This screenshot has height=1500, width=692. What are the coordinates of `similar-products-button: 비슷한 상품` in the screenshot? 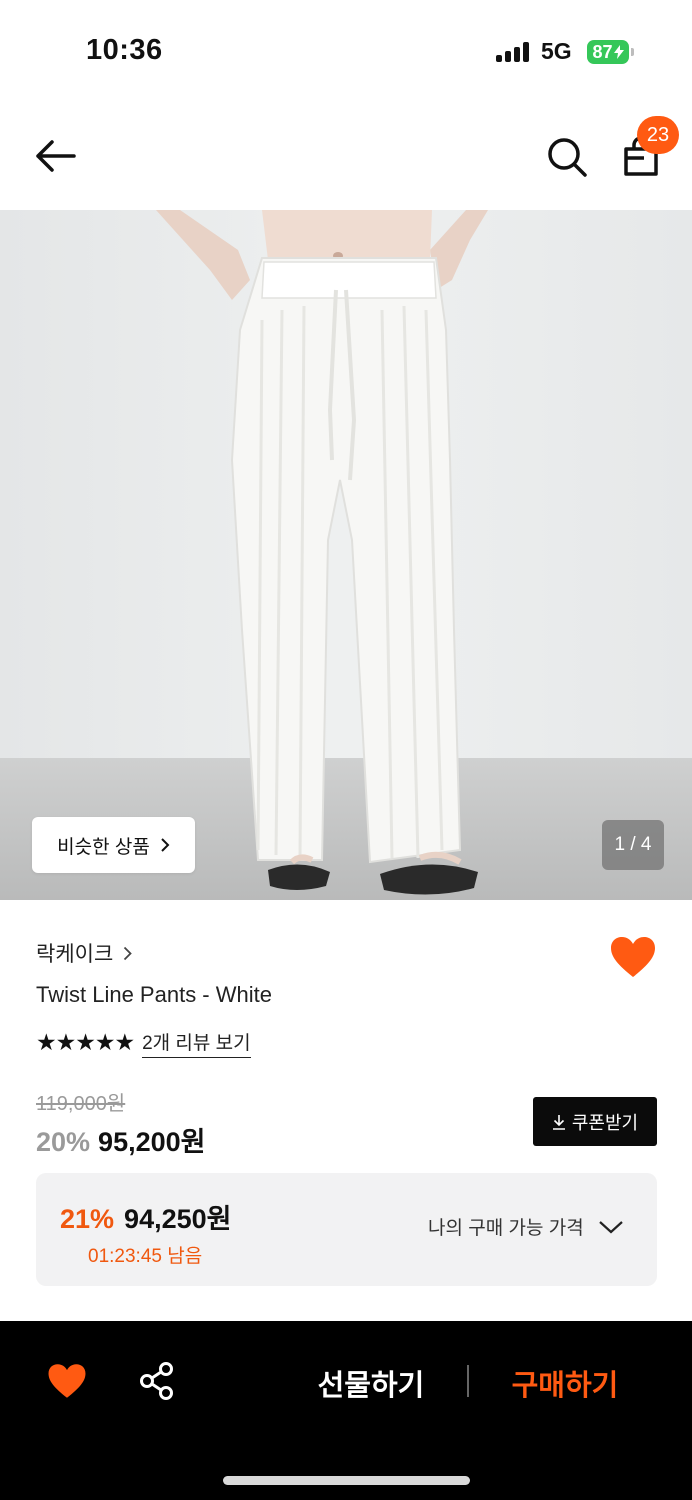 It's located at (113, 845).